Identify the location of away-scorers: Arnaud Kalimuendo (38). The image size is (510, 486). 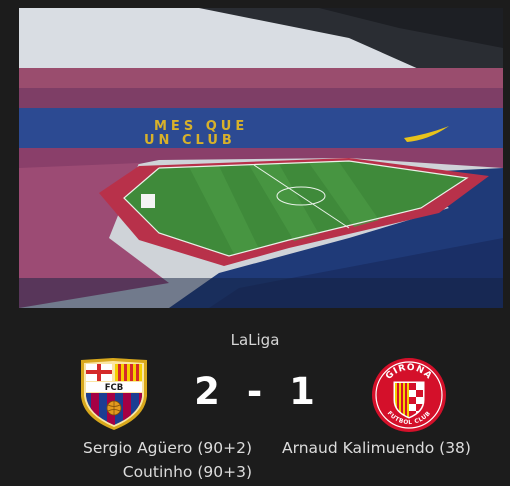
(382, 448).